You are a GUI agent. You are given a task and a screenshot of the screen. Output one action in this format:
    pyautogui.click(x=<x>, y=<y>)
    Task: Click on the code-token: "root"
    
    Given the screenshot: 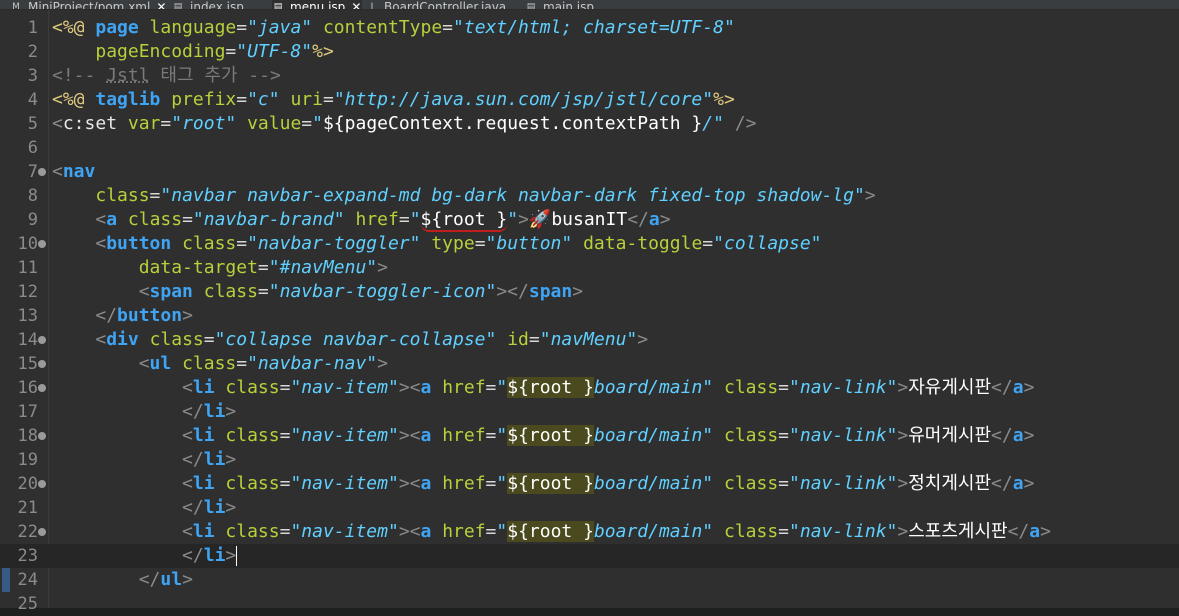 What is the action you would take?
    pyautogui.click(x=209, y=123)
    